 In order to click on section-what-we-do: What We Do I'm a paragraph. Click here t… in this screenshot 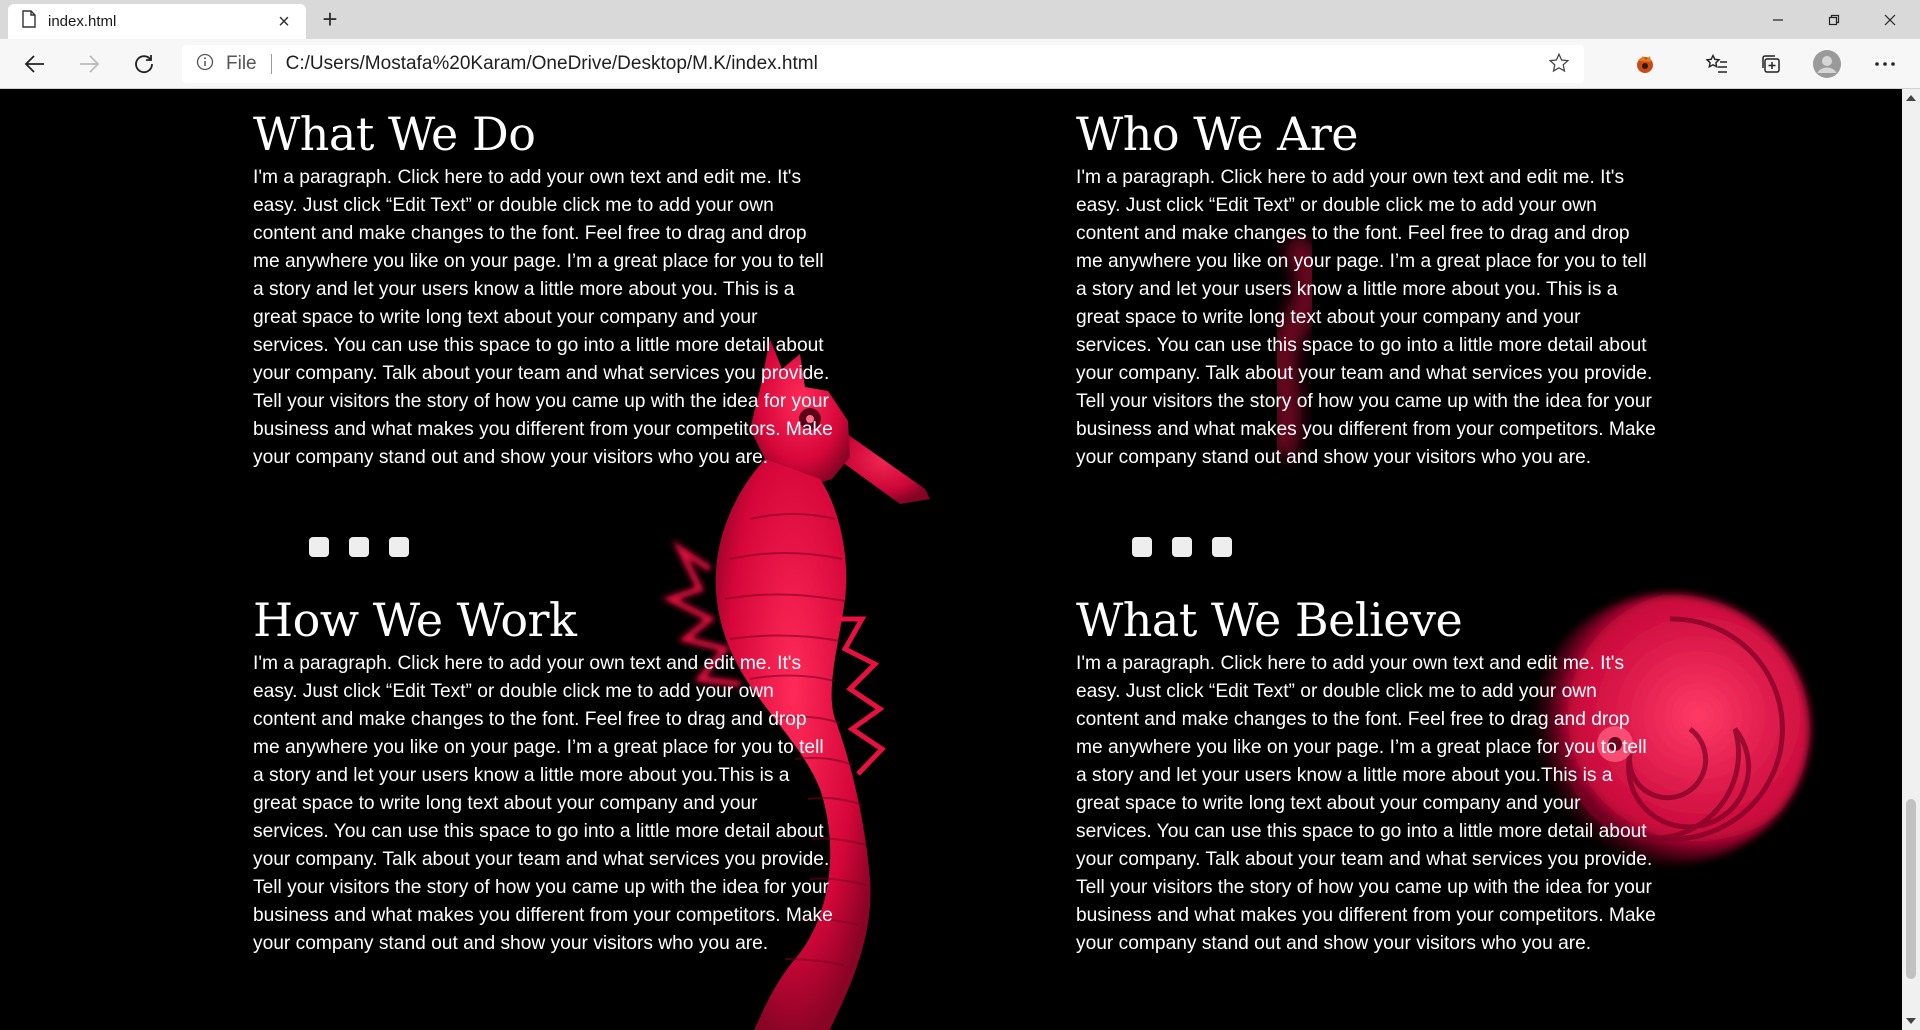, I will do `click(543, 289)`.